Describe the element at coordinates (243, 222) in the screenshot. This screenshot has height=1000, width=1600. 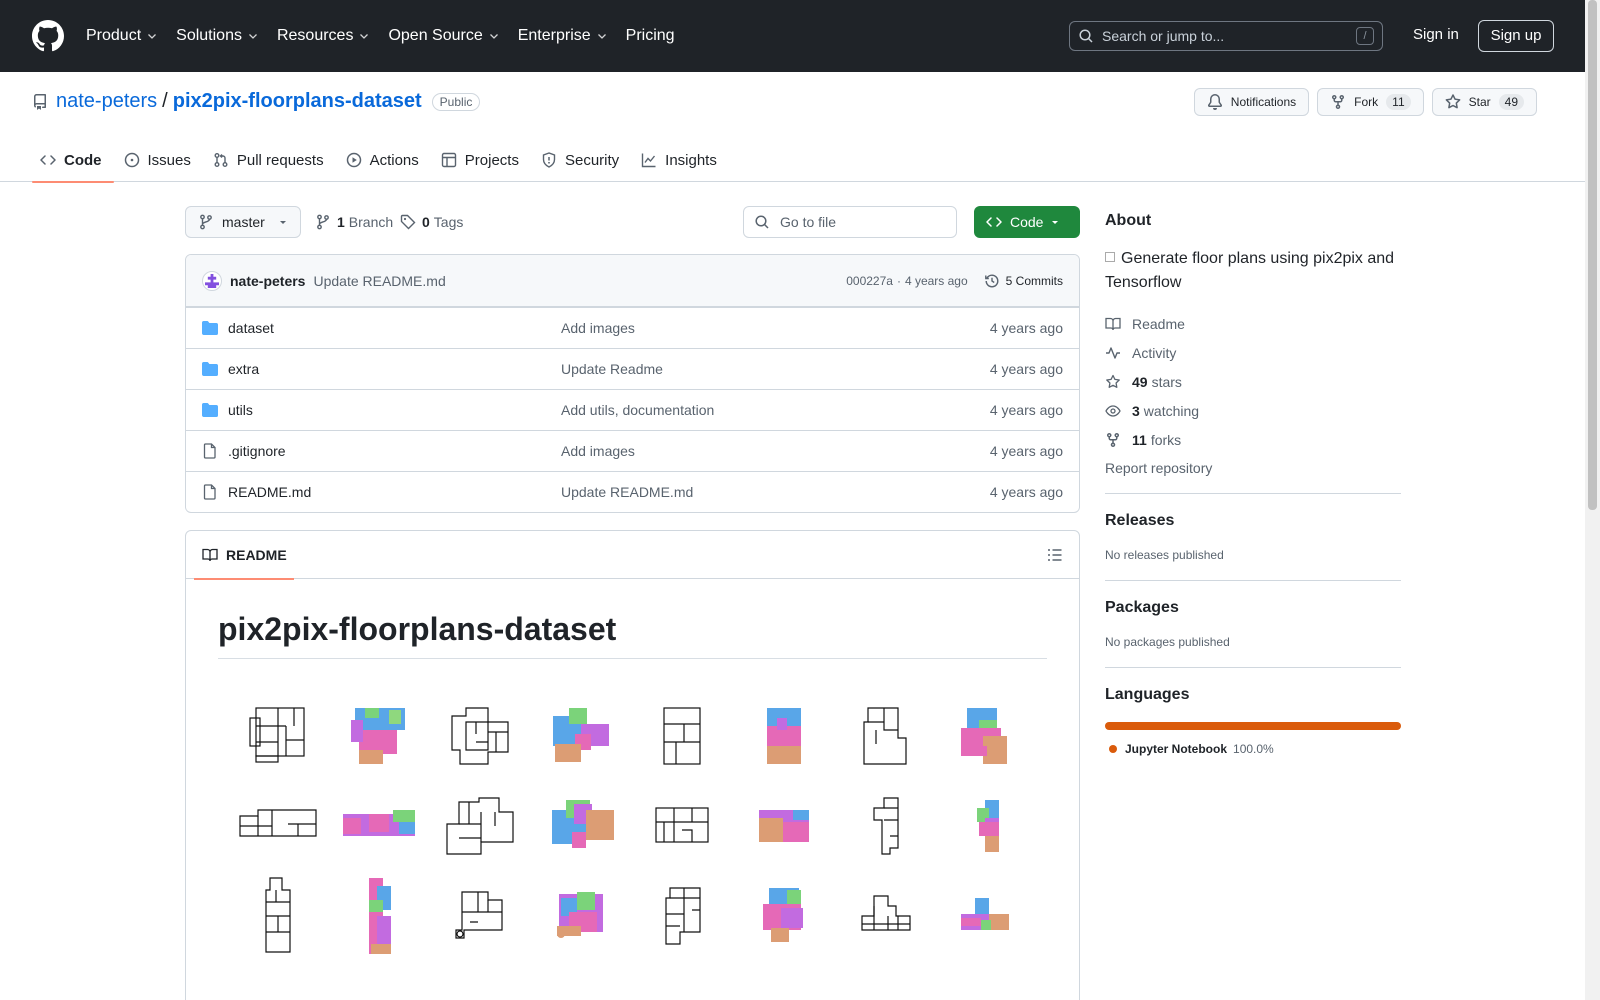
I see `branch-selector: master` at that location.